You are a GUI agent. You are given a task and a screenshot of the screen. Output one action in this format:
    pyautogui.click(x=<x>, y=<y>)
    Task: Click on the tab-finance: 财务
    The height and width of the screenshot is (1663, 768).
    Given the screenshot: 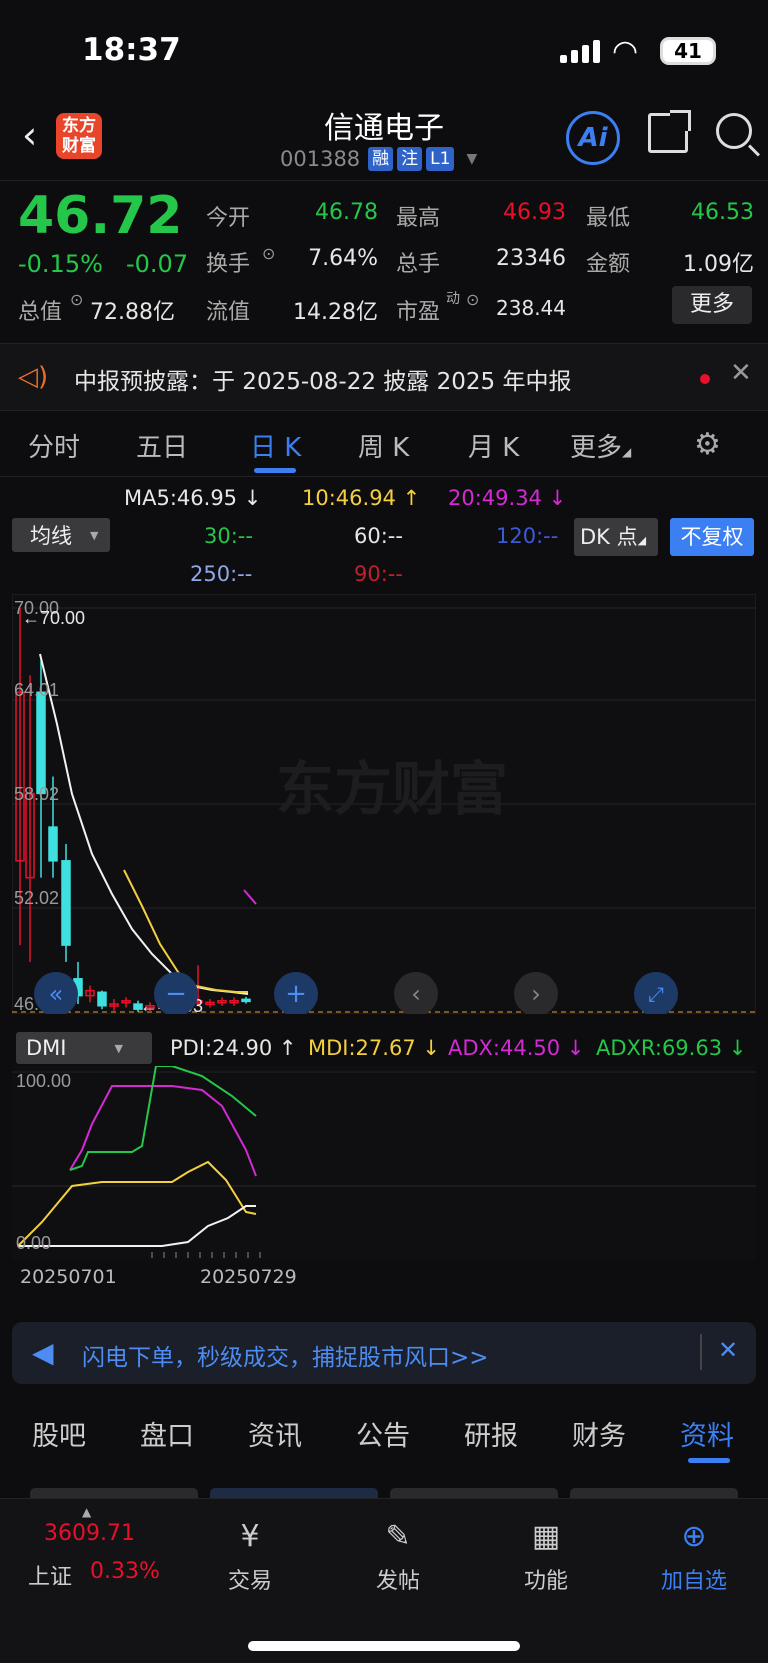 What is the action you would take?
    pyautogui.click(x=599, y=1433)
    